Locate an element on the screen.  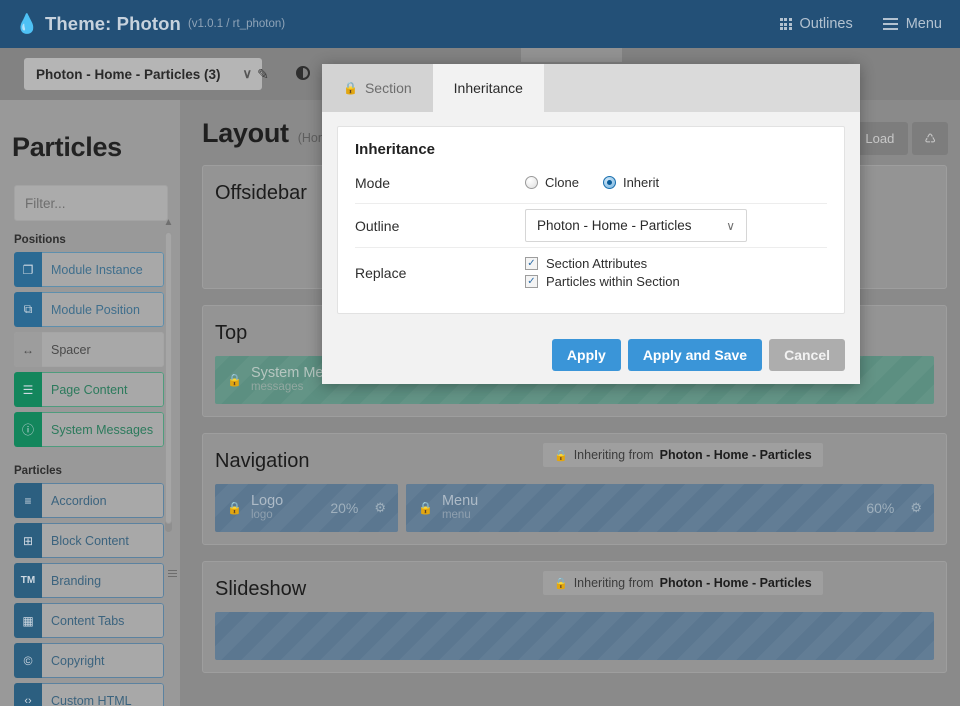
section-blocks: 🔒 Logo logo 20% ⚙ 🔒 Menu menu 60% ⚙ is located at coordinates (574, 508).